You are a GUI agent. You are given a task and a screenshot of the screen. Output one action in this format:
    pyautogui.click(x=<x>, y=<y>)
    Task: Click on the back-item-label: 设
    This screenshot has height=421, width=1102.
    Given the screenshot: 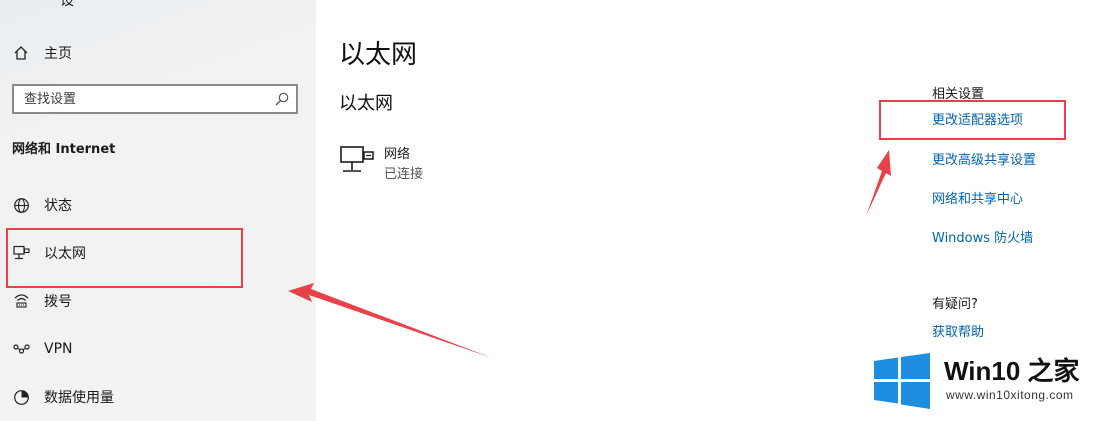 What is the action you would take?
    pyautogui.click(x=67, y=4)
    